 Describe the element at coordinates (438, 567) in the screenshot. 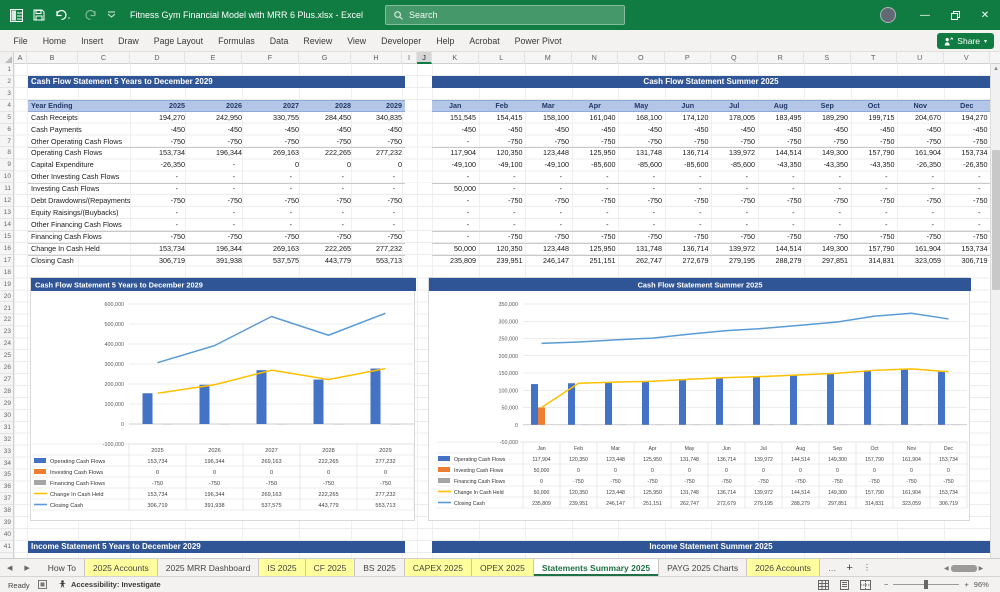

I see `sheet-tab-capex-2025: CAPEX 2025` at that location.